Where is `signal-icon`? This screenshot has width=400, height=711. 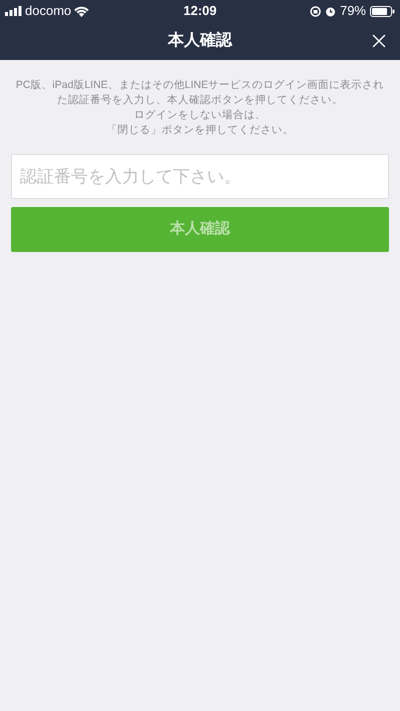
signal-icon is located at coordinates (13, 11).